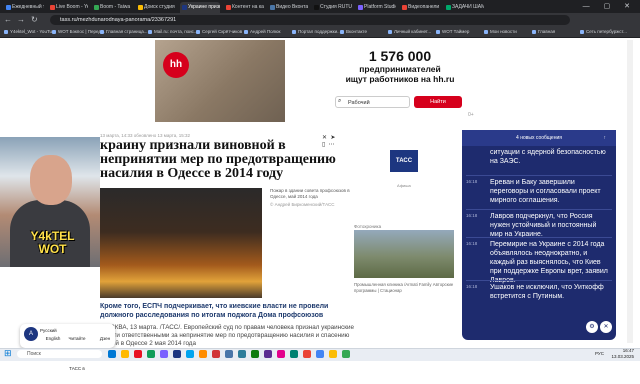 The image size is (640, 384). What do you see at coordinates (181, 243) in the screenshot?
I see `article-photo` at bounding box center [181, 243].